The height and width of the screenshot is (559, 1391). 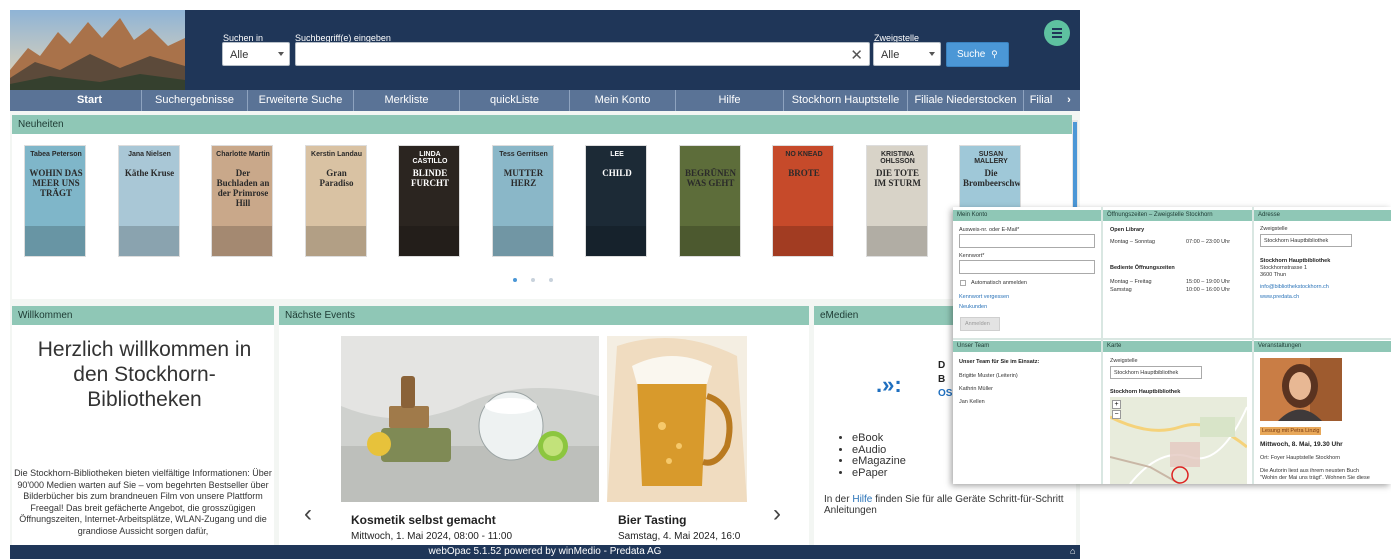 I want to click on event-title-link: Lesung mit Petra Linzig, so click(x=1291, y=431).